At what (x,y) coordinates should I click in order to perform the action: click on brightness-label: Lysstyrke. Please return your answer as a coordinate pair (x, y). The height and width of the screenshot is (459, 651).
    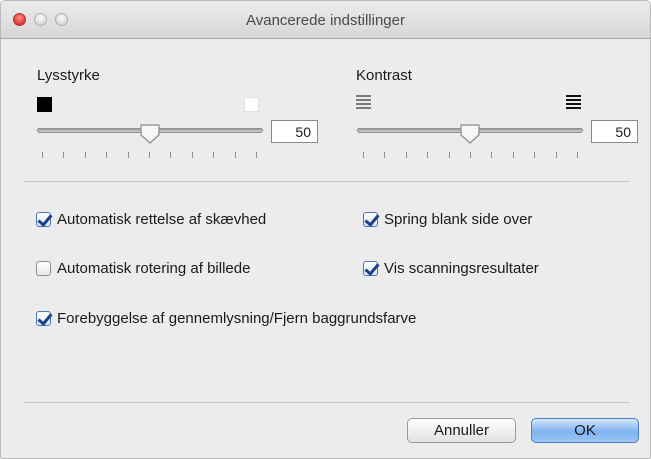
    Looking at the image, I should click on (68, 75).